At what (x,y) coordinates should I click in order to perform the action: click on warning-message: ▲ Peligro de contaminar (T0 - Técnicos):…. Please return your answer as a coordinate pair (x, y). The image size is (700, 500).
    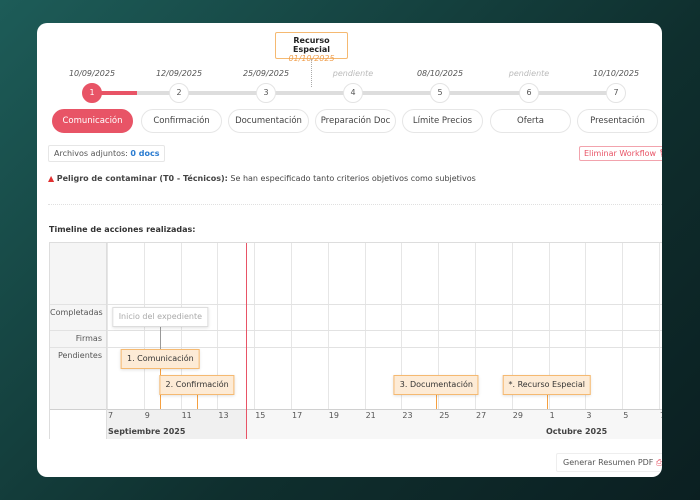
    Looking at the image, I should click on (262, 178).